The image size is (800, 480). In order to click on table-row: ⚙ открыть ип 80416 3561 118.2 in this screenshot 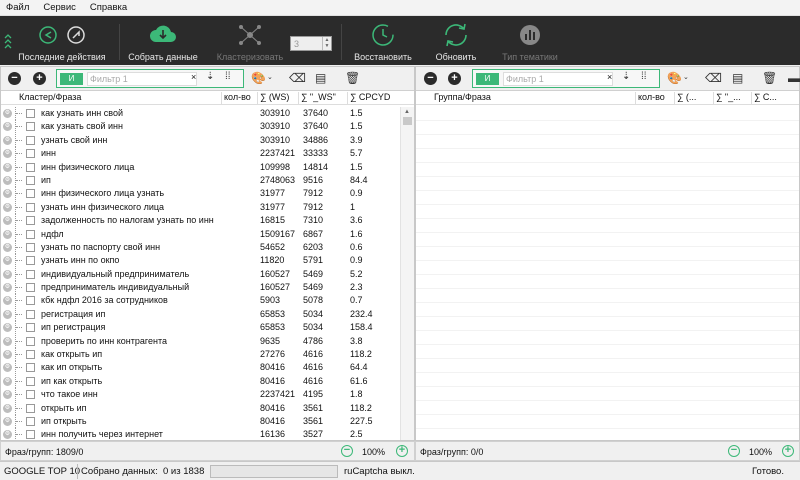, I will do `click(200, 408)`.